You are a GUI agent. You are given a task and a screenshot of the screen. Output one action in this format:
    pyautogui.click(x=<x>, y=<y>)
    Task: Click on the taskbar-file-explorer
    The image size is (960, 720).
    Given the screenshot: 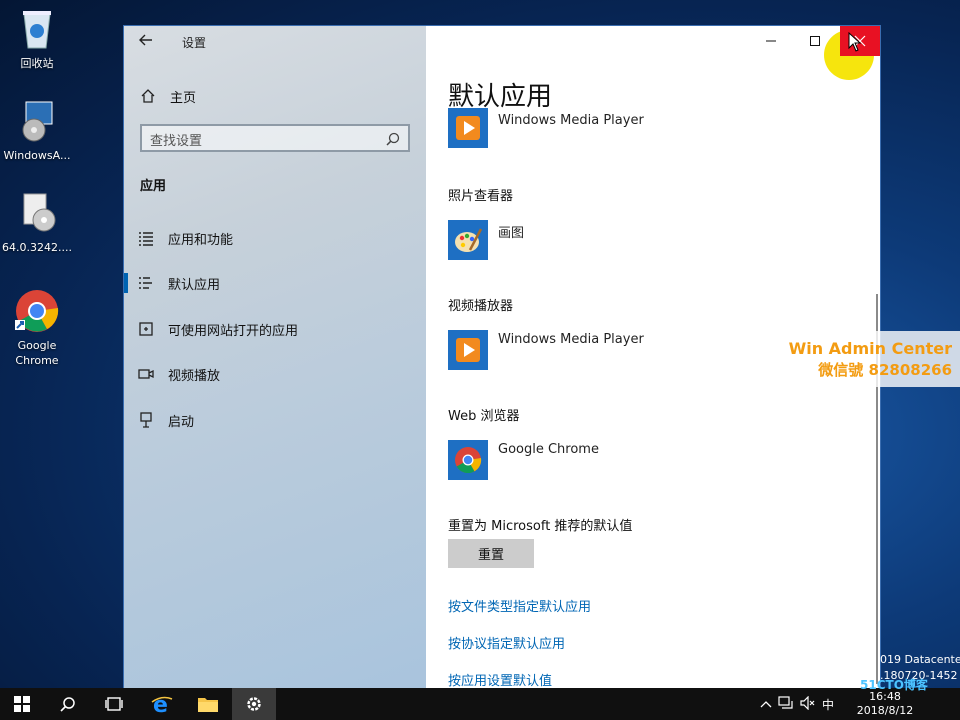 What is the action you would take?
    pyautogui.click(x=208, y=704)
    